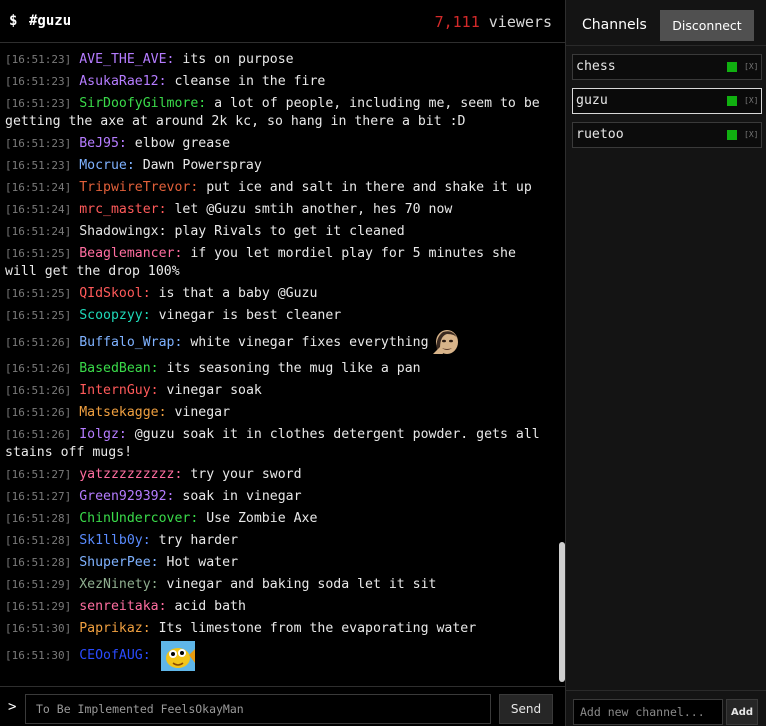  Describe the element at coordinates (250, 81) in the screenshot. I see `message-text: cleanse in the fire` at that location.